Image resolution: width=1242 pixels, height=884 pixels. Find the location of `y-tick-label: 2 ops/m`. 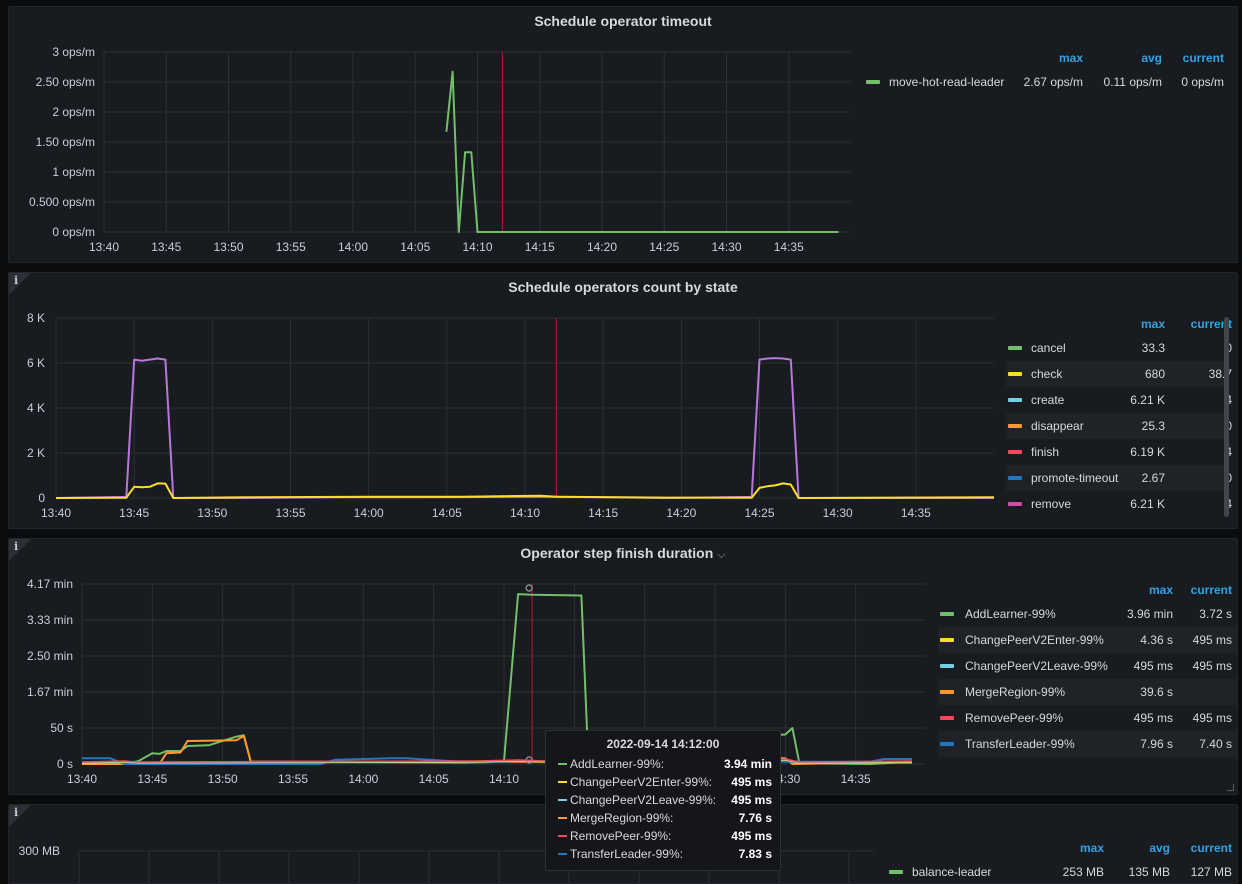

y-tick-label: 2 ops/m is located at coordinates (73, 112).